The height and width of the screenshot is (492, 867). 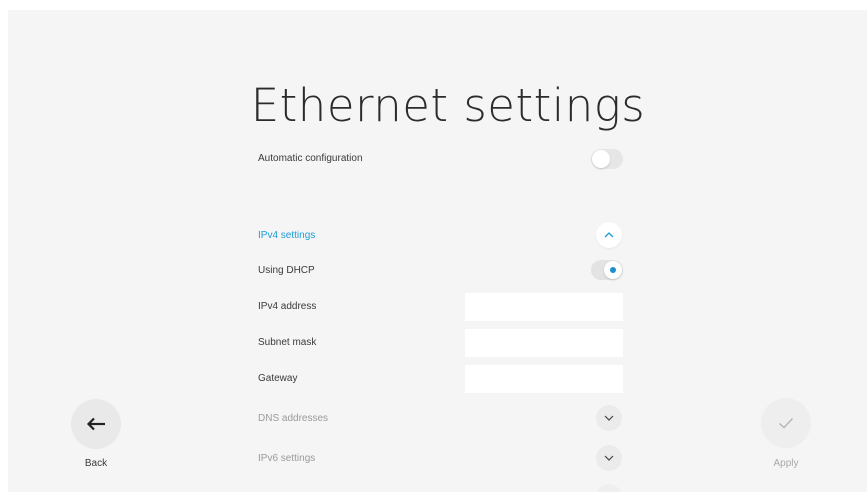 I want to click on checkmark-icon, so click(x=786, y=423).